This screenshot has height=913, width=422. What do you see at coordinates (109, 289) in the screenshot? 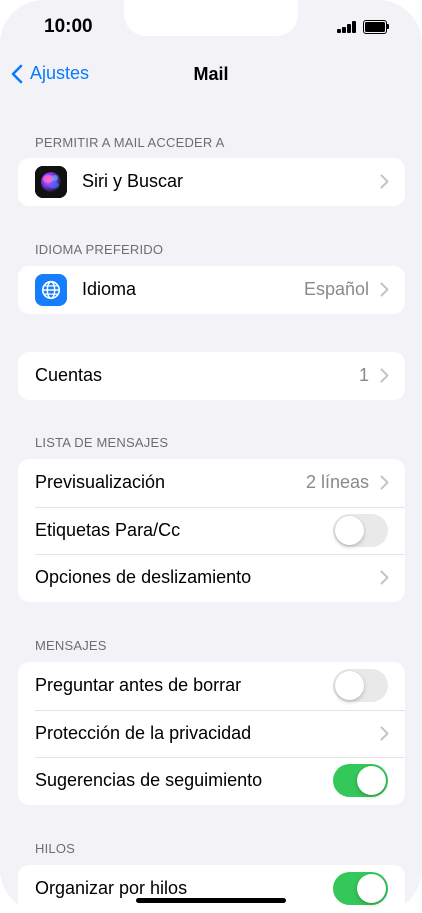
I see `language-label: Idioma` at bounding box center [109, 289].